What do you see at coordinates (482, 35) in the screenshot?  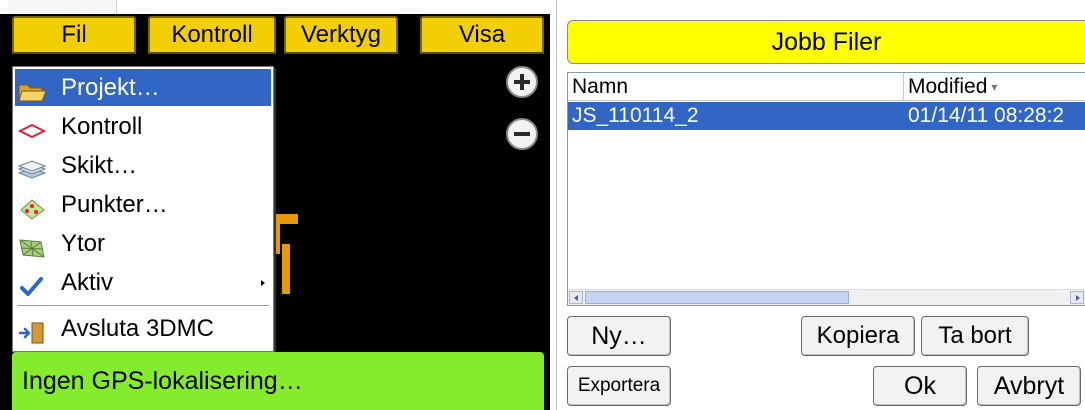 I see `menu-visa: Visa` at bounding box center [482, 35].